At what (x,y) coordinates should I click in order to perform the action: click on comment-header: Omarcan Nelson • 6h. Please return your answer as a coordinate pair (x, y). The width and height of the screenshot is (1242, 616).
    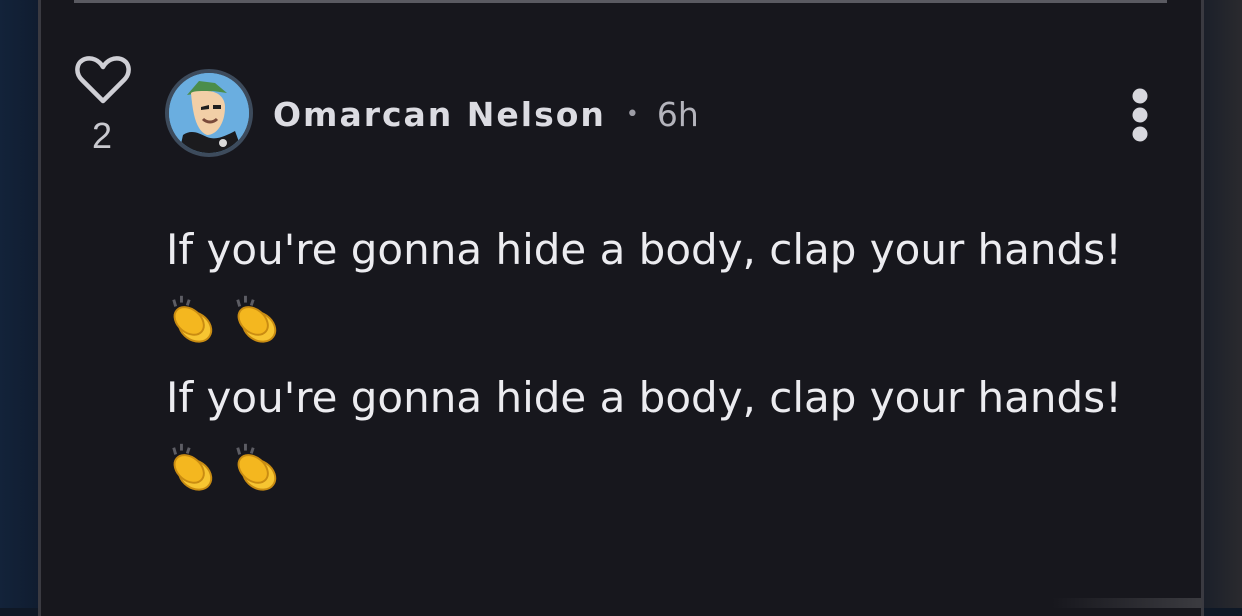
    Looking at the image, I should click on (486, 114).